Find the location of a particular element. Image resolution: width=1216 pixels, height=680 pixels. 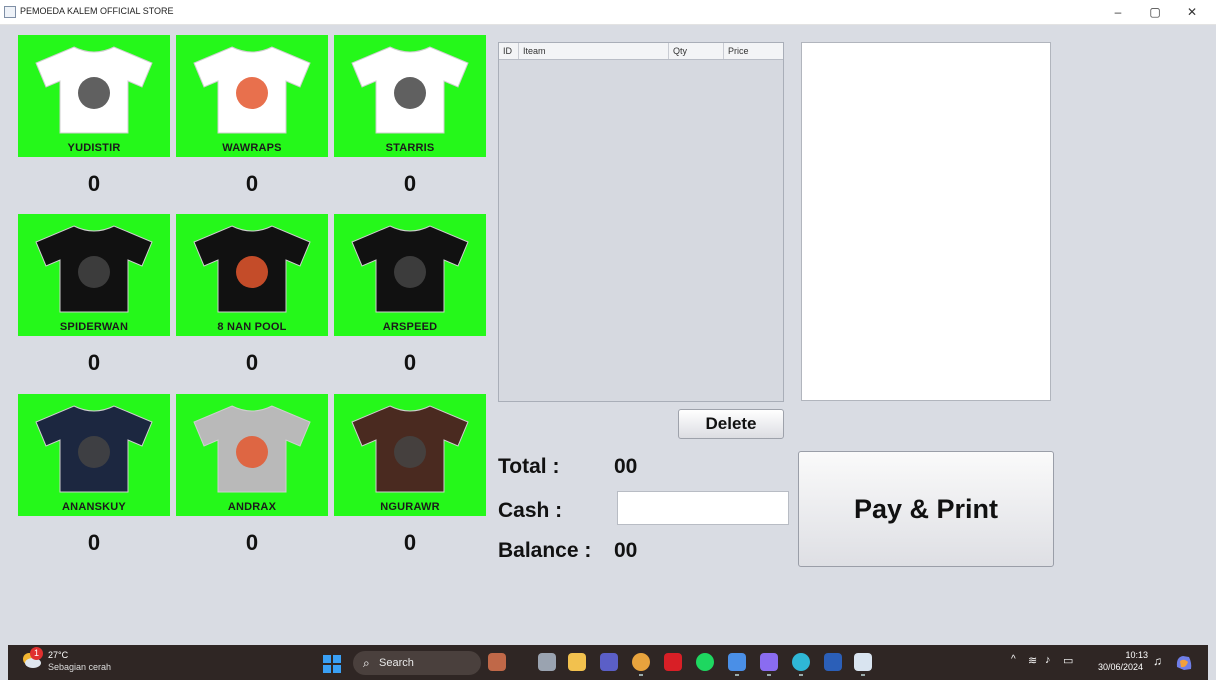

netflix-icon is located at coordinates (673, 662).